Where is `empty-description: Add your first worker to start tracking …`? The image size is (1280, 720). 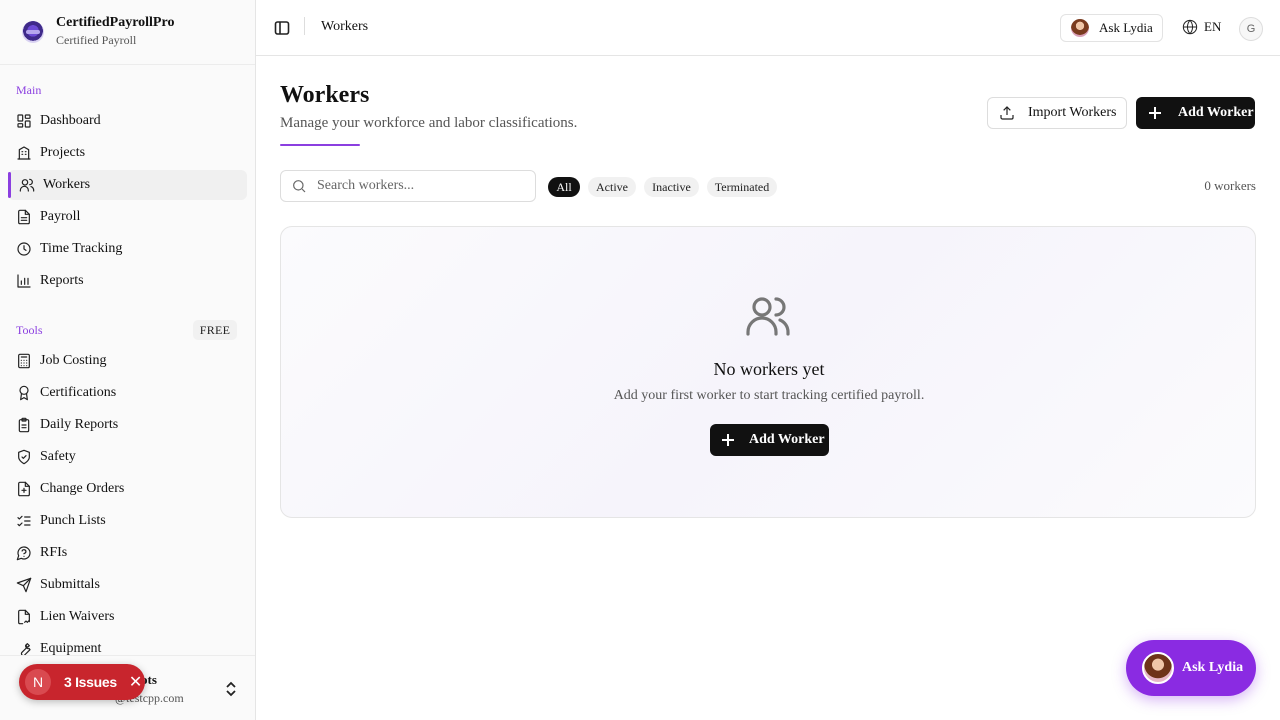 empty-description: Add your first worker to start tracking … is located at coordinates (769, 395).